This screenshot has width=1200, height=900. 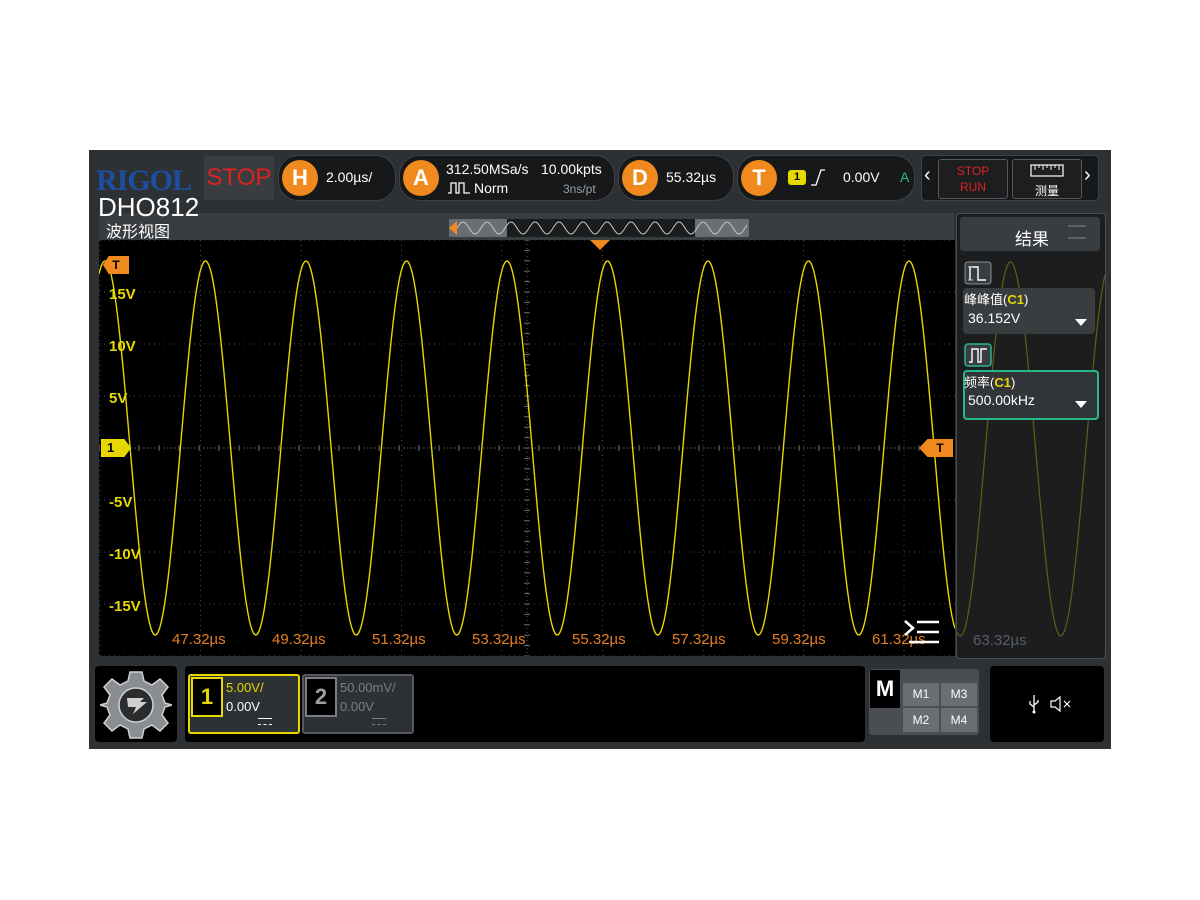 What do you see at coordinates (1087, 175) in the screenshot?
I see `scroll-right-icon: ›` at bounding box center [1087, 175].